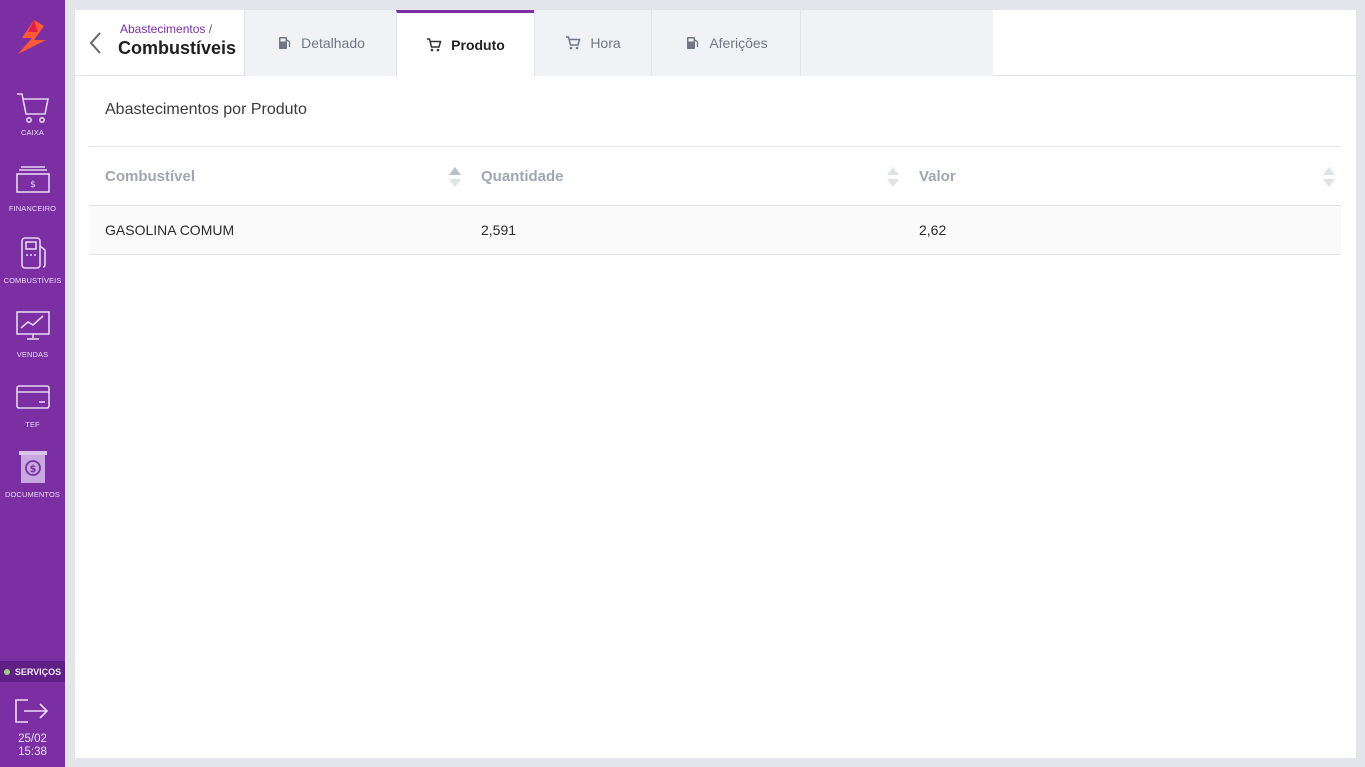  I want to click on card-icon, so click(32, 397).